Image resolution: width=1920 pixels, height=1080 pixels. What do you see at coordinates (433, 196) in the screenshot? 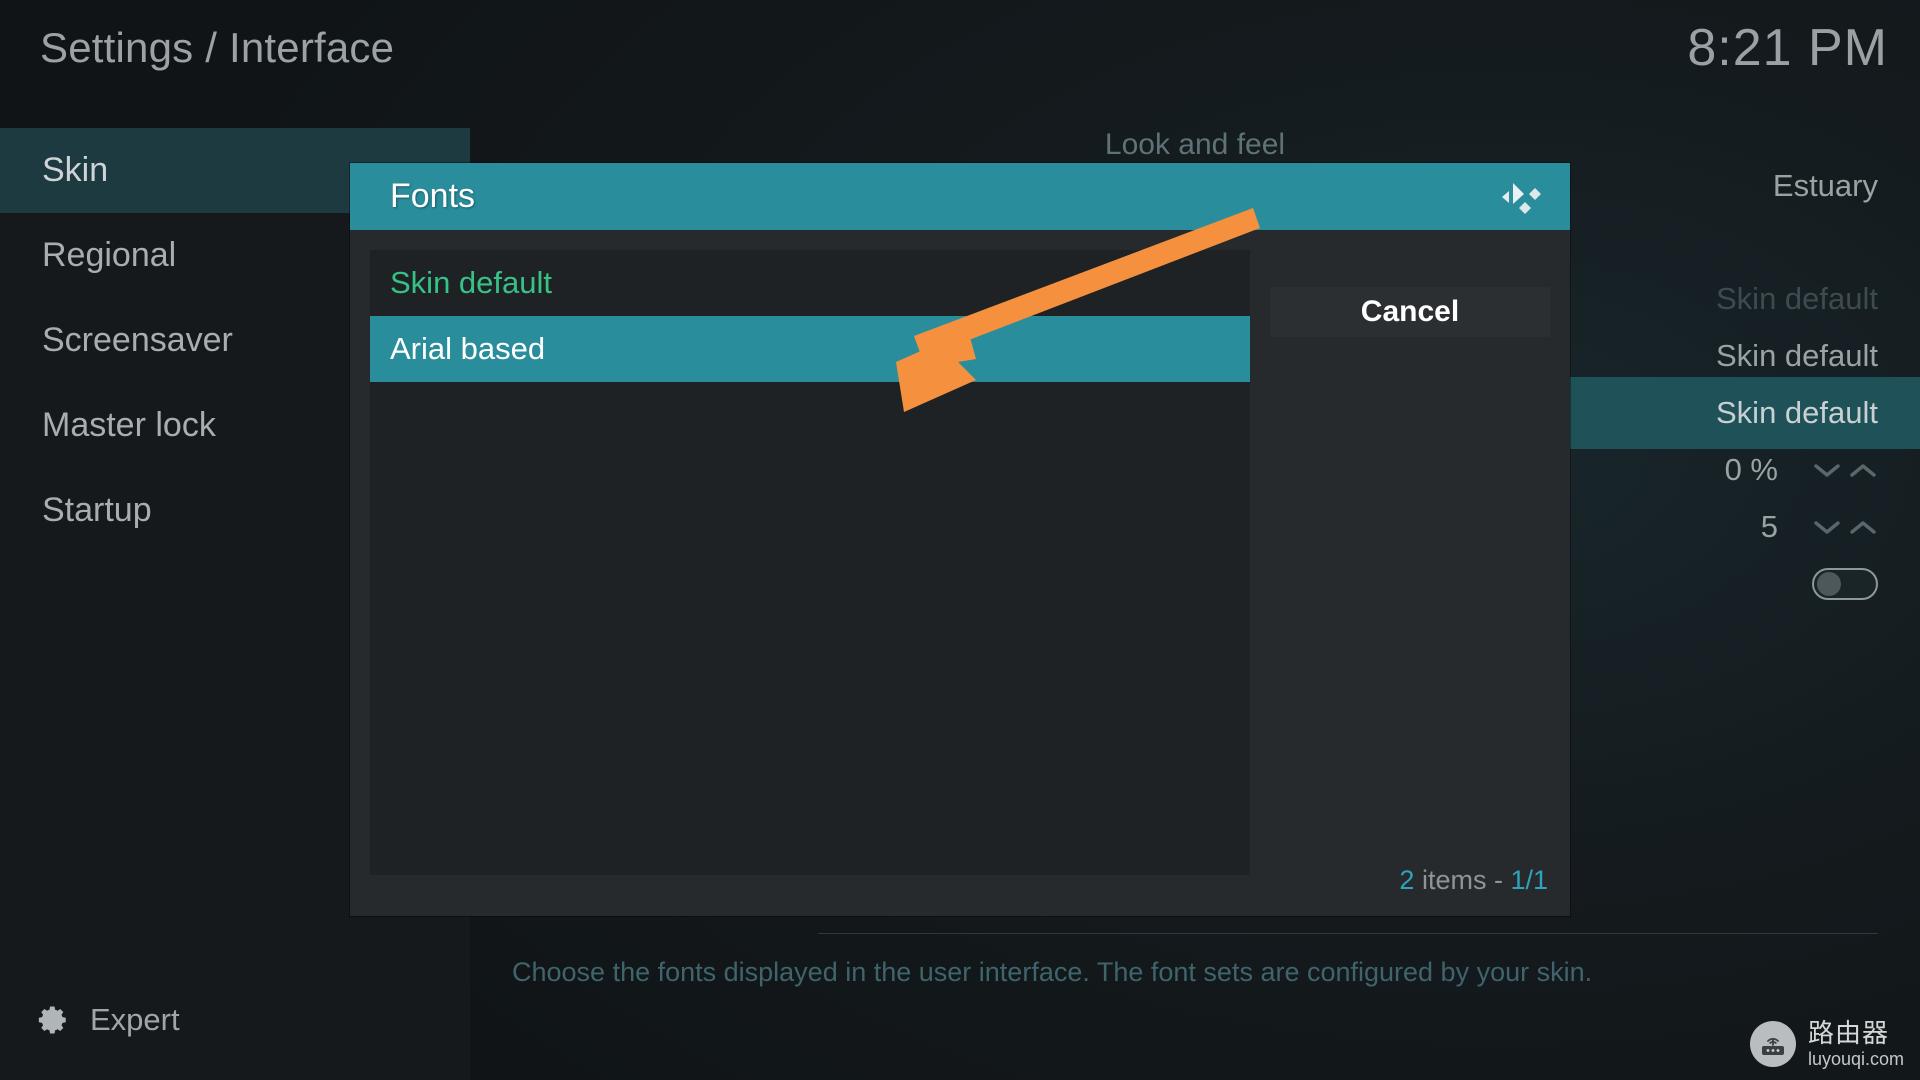
I see `dialog-title: Fonts` at bounding box center [433, 196].